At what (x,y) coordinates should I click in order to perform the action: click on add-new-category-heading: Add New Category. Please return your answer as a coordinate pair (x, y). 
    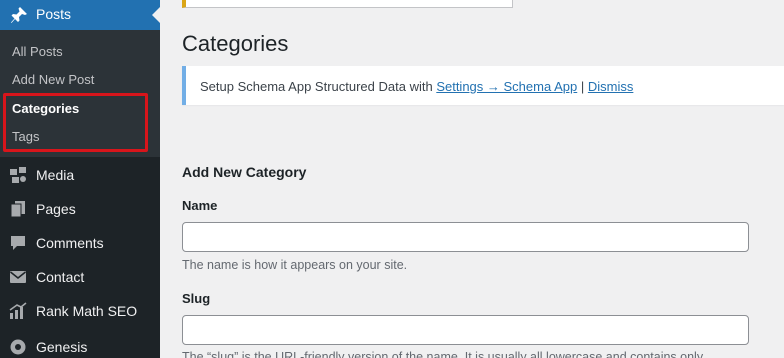
    Looking at the image, I should click on (244, 172).